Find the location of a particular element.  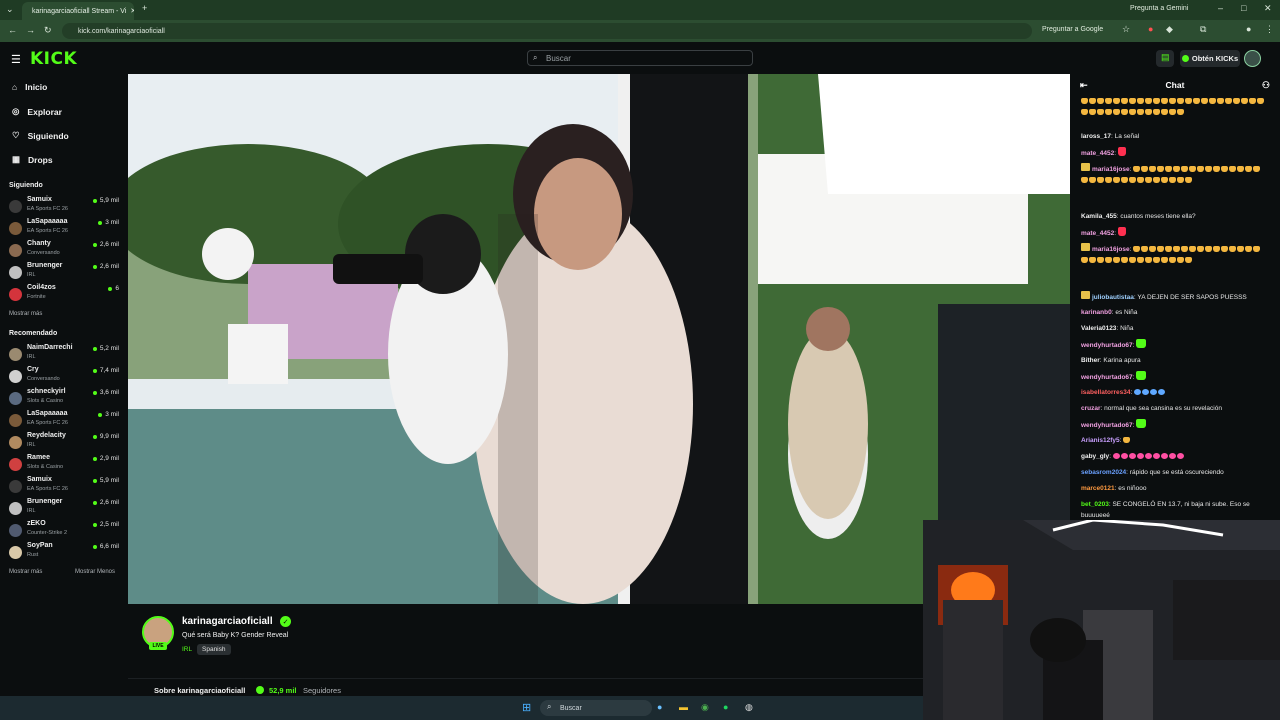

url-field: kick.com/karinagarciaoficiall is located at coordinates (547, 31).